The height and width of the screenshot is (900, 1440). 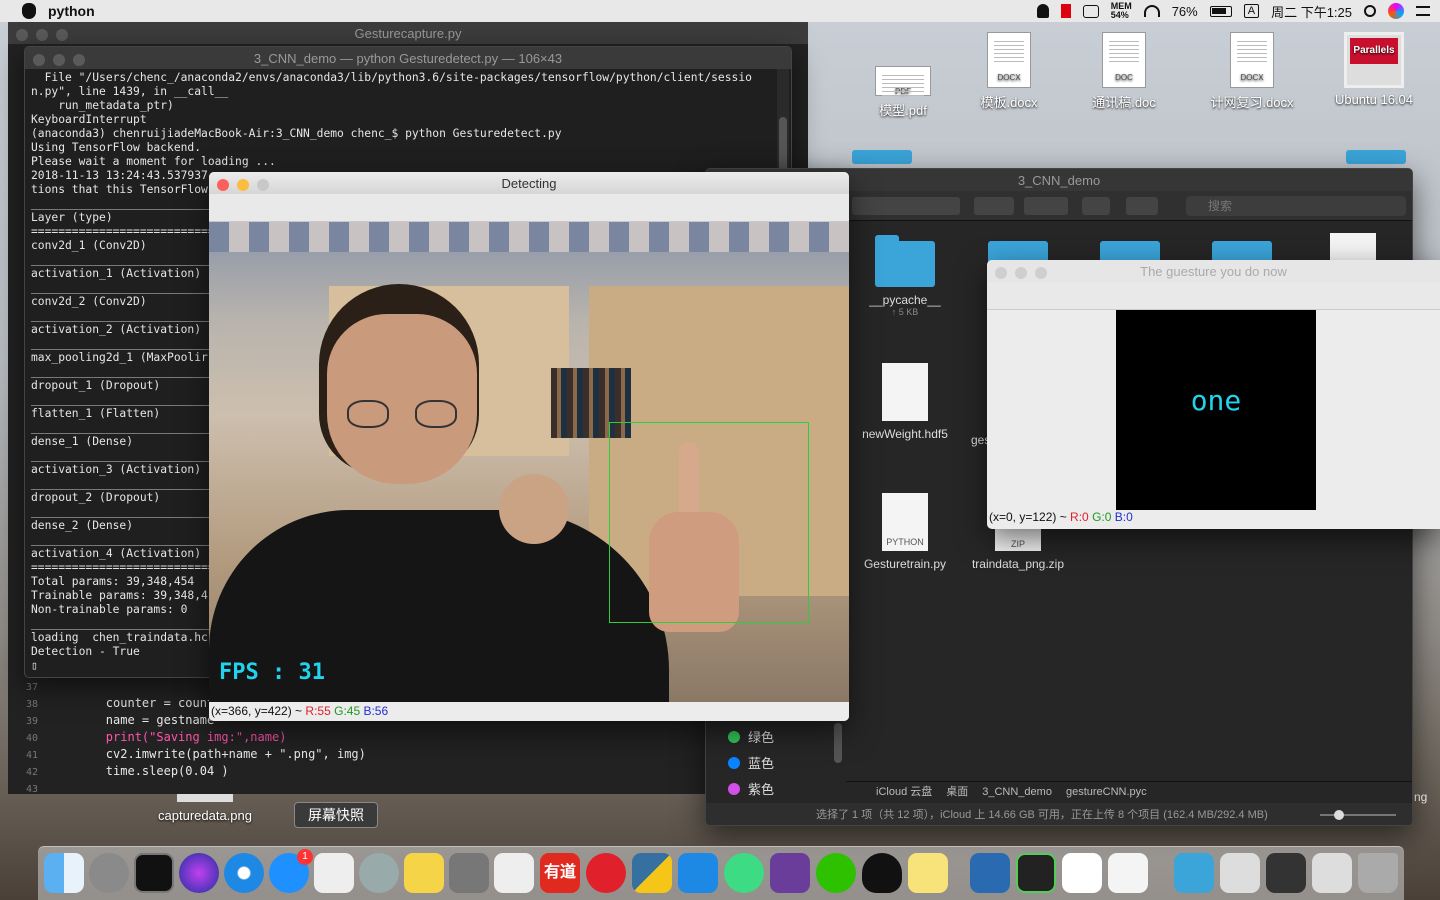 I want to click on code-line: 40 print("Saving img:",name), so click(x=156, y=737).